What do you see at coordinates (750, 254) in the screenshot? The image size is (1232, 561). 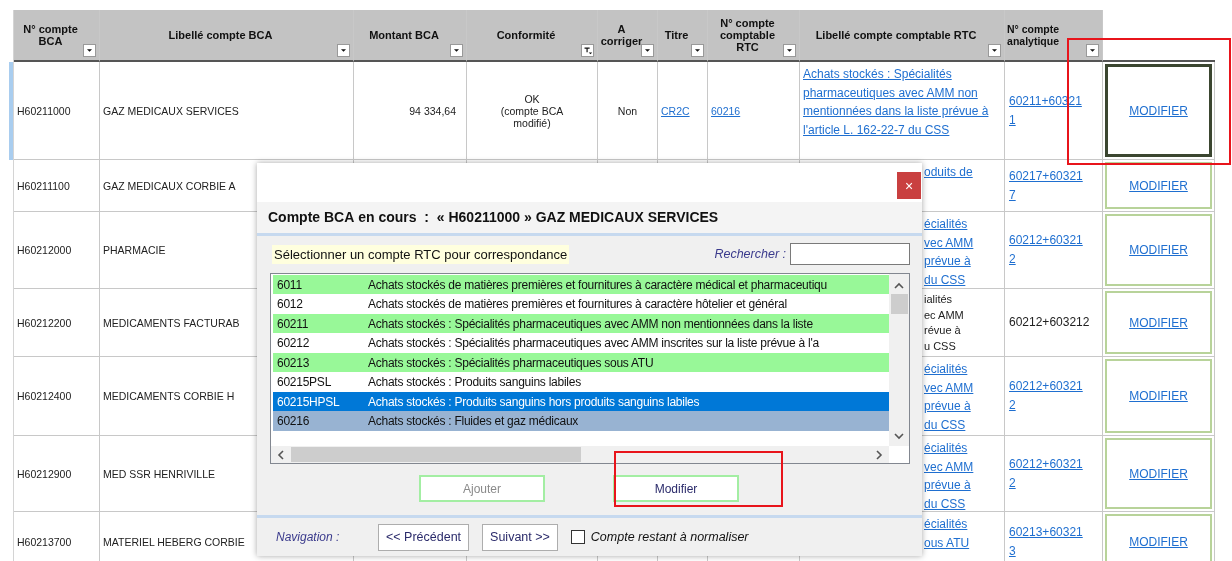 I see `search-label: Rechercher :` at bounding box center [750, 254].